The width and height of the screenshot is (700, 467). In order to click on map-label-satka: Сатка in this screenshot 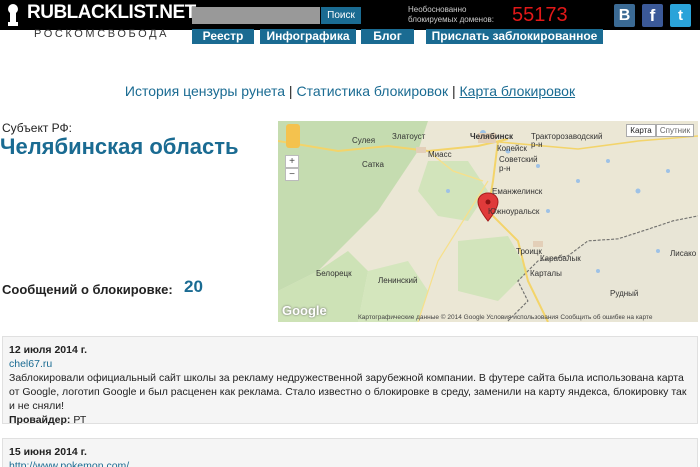, I will do `click(373, 164)`.